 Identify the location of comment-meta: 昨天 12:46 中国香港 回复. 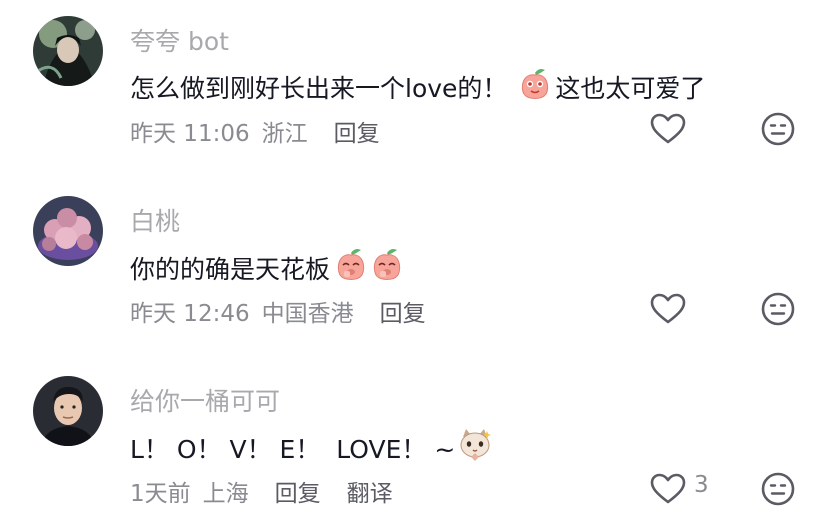
(278, 311).